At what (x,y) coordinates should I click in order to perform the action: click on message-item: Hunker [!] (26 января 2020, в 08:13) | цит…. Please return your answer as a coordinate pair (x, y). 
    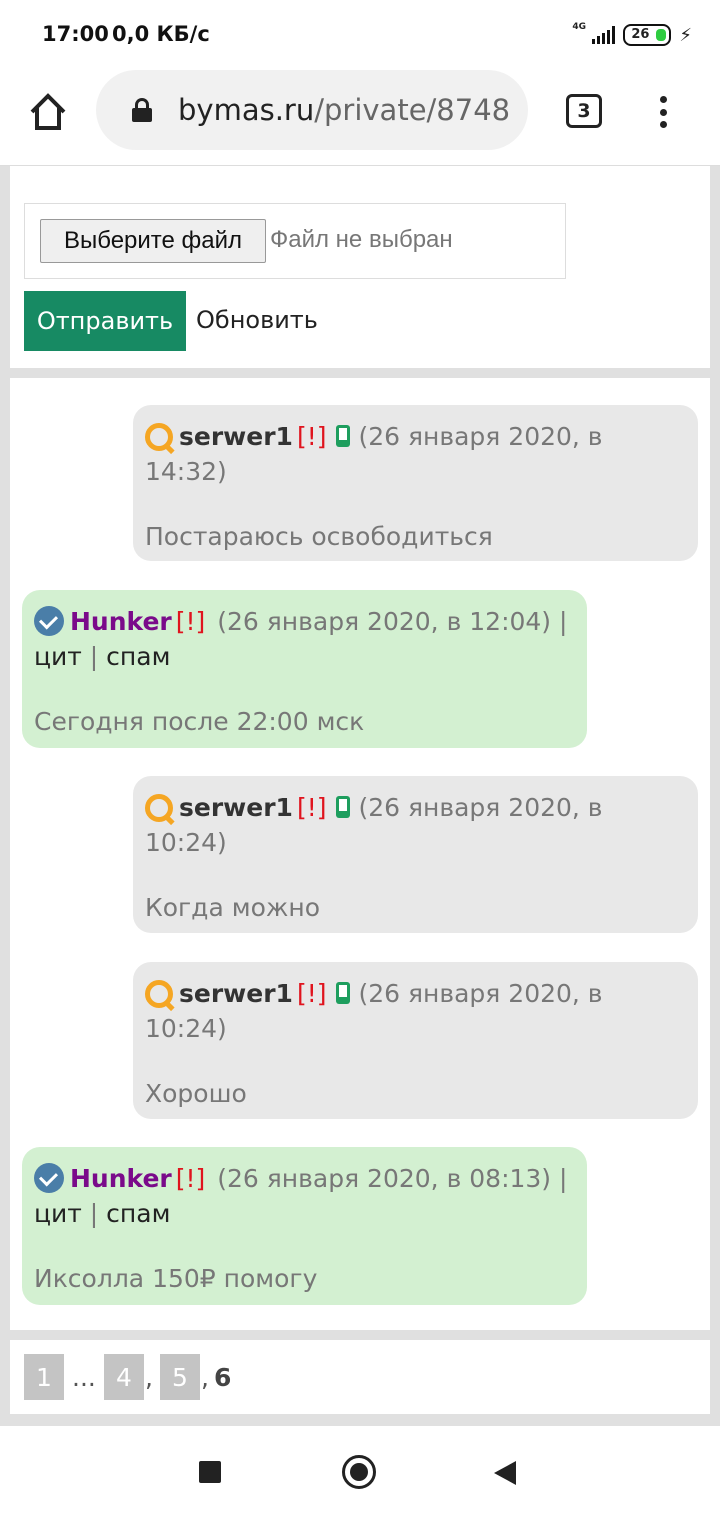
    Looking at the image, I should click on (304, 1226).